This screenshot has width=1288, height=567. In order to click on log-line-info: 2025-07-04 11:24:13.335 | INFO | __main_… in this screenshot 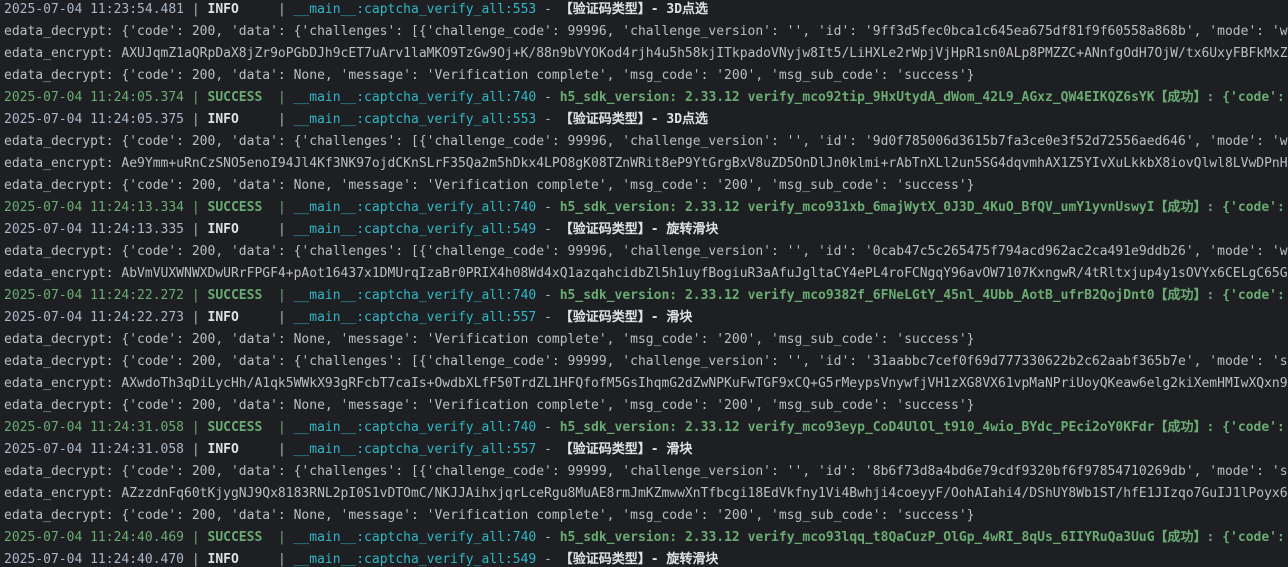, I will do `click(644, 230)`.